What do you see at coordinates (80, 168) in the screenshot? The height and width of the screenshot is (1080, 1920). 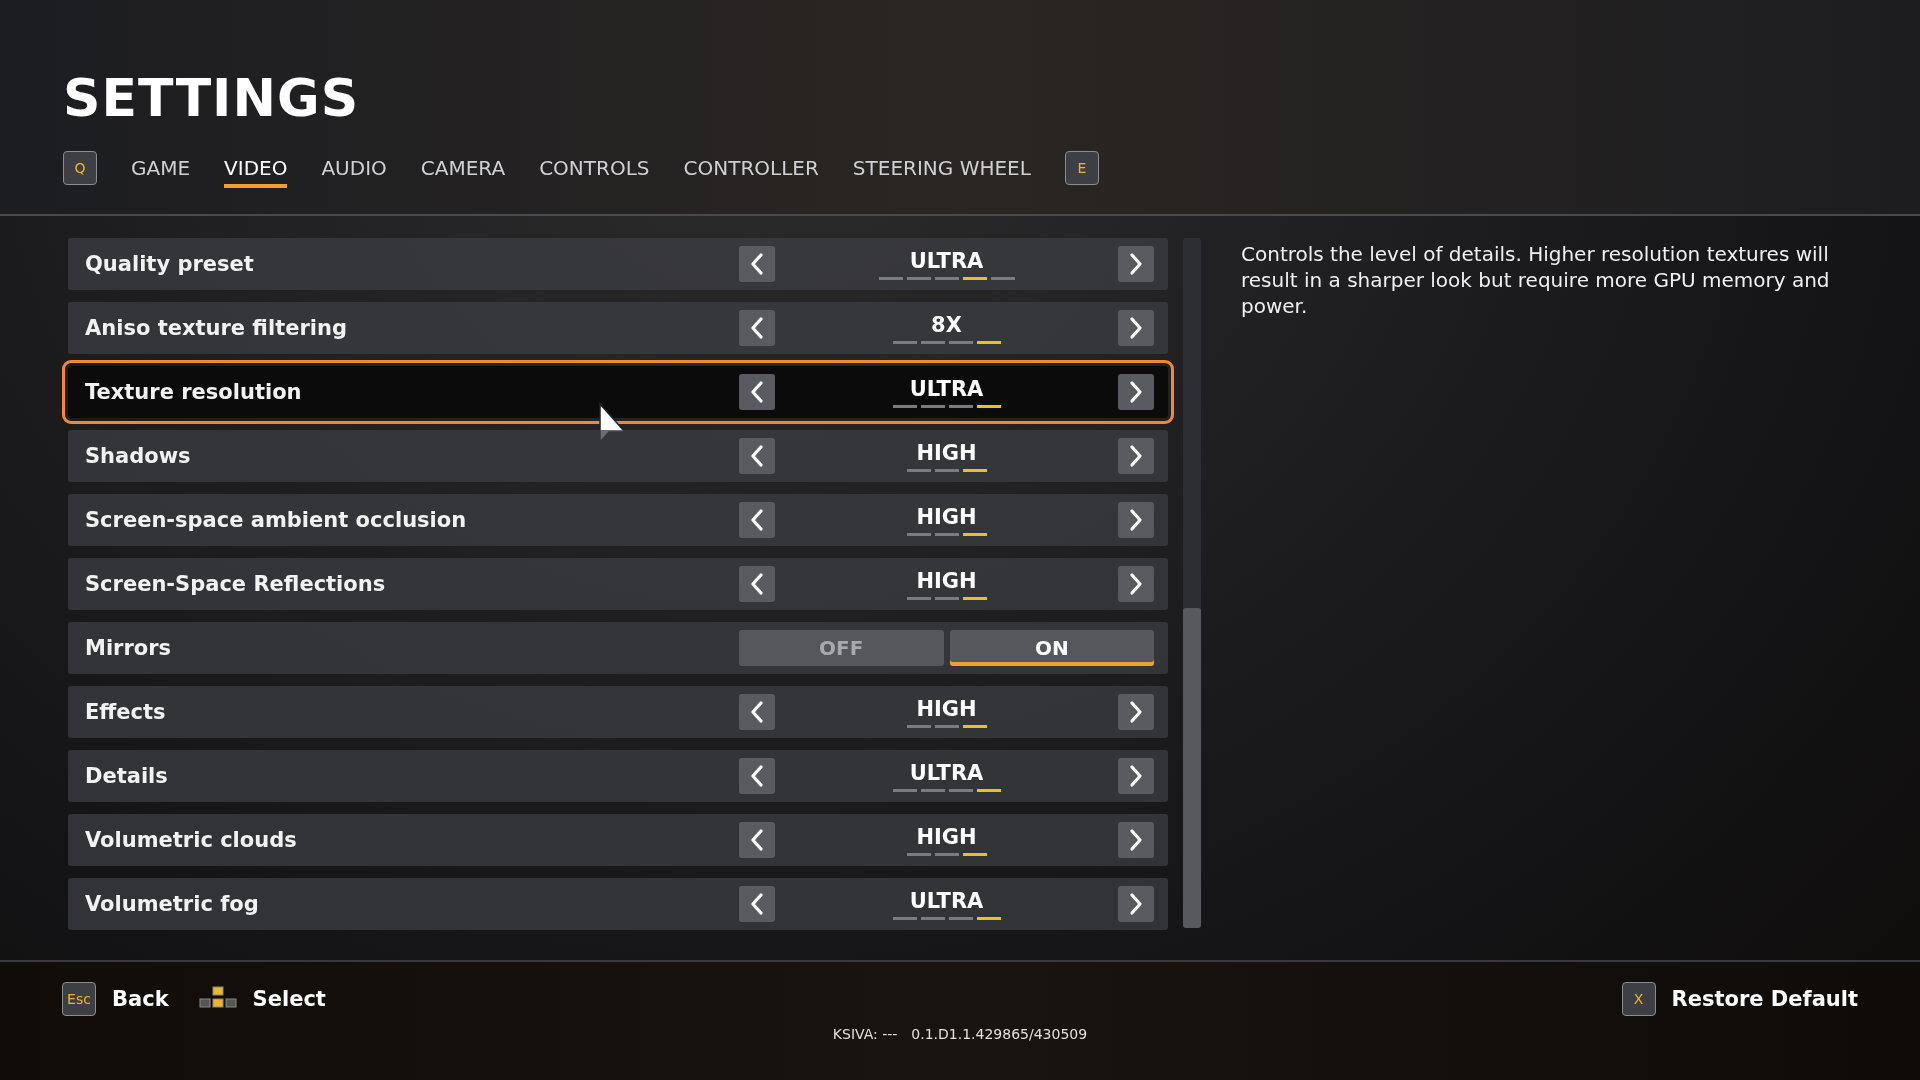 I see `key-hint: Q` at bounding box center [80, 168].